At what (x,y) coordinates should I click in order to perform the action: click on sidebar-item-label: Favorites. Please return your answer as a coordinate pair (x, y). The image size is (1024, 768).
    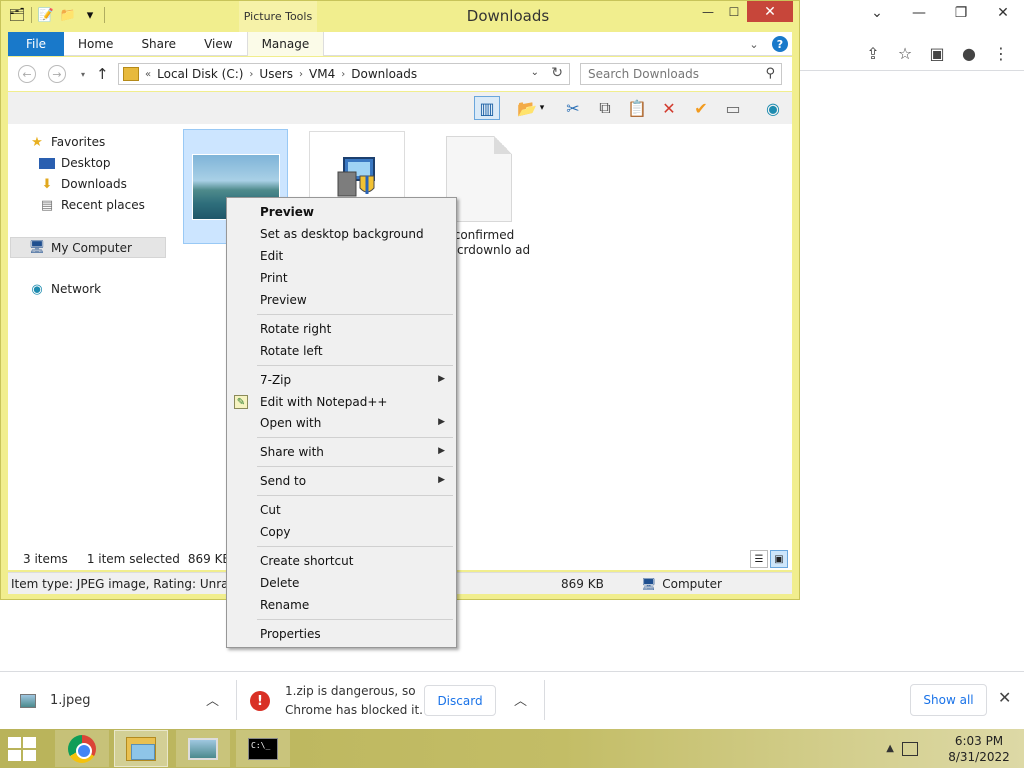
    Looking at the image, I should click on (78, 142).